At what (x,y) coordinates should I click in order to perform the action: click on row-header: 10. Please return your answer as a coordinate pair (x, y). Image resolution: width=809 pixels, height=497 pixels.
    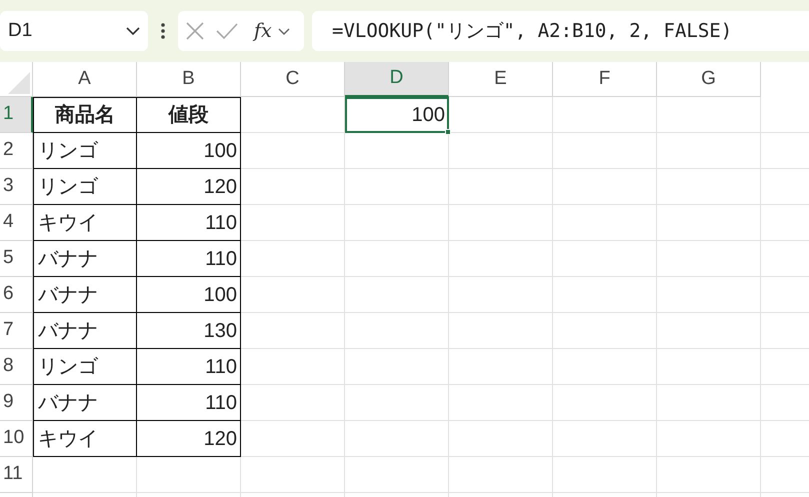
    Looking at the image, I should click on (16, 439).